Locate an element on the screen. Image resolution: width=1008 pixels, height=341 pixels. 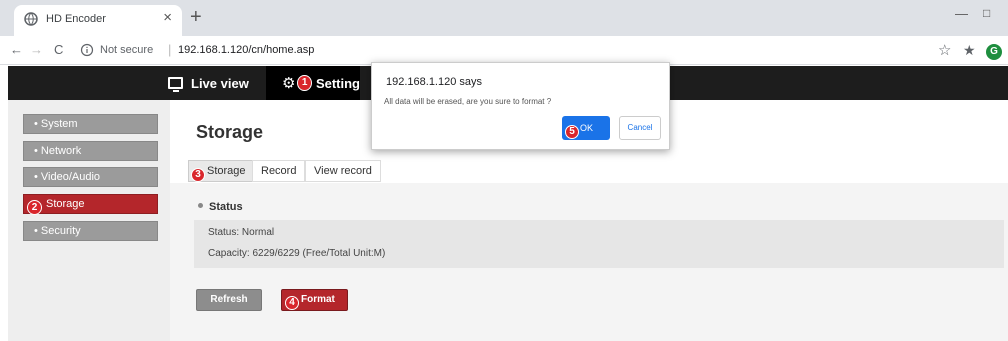
sidebar-item-storage: 2 Storage is located at coordinates (90, 204).